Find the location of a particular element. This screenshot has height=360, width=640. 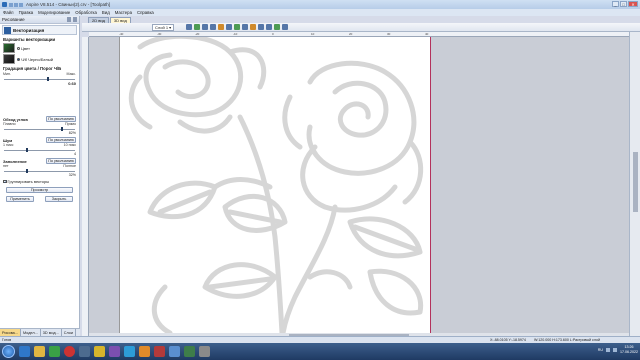

ruler-tick: 40 is located at coordinates (427, 34).